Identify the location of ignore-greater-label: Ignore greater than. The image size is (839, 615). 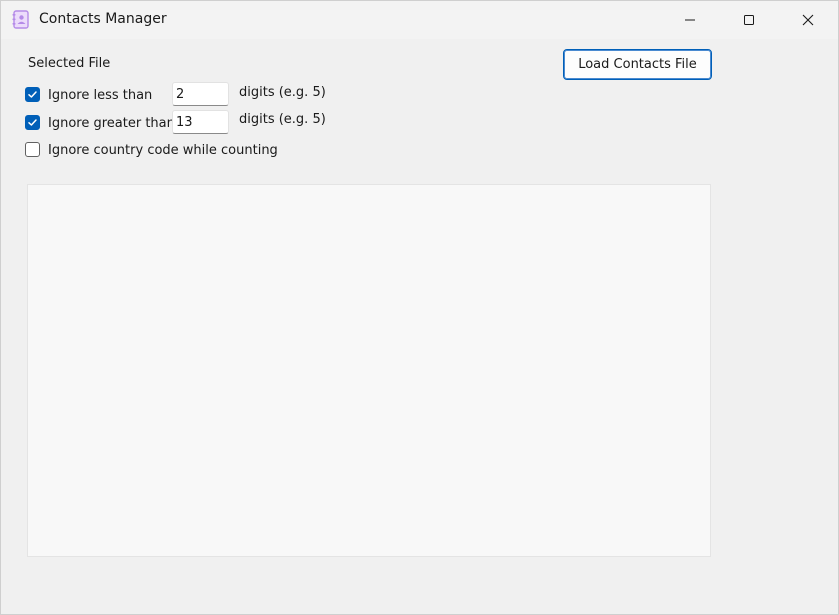
(111, 123).